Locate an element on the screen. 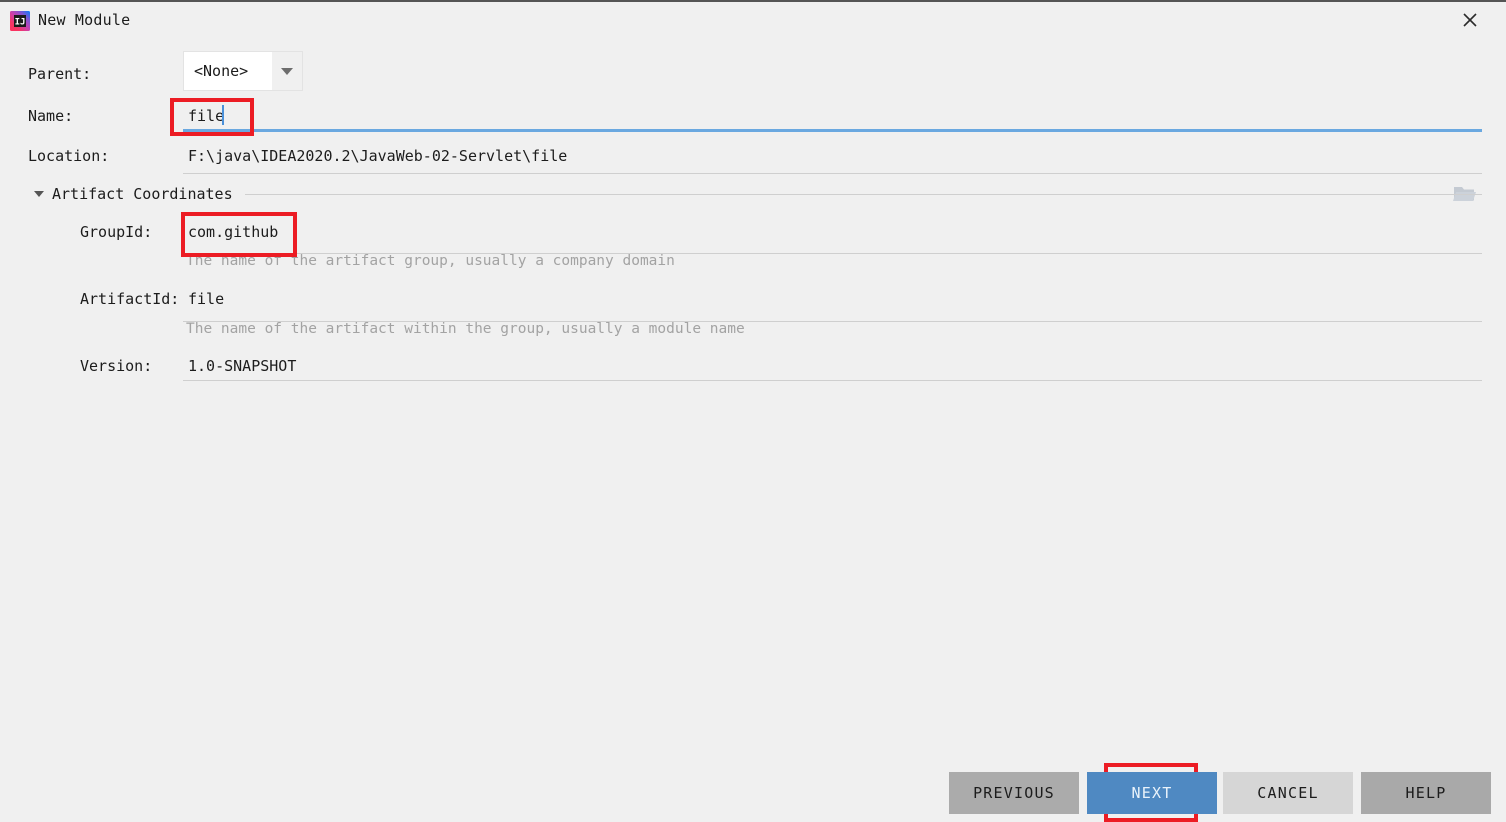 This screenshot has width=1506, height=822. dialog-title-bar: IJ New Module is located at coordinates (753, 18).